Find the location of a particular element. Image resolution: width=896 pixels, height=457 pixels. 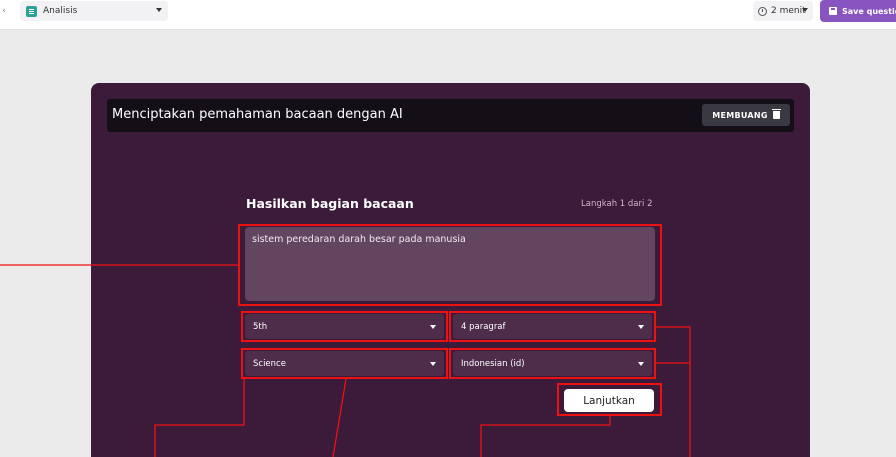

trash-icon is located at coordinates (776, 114).